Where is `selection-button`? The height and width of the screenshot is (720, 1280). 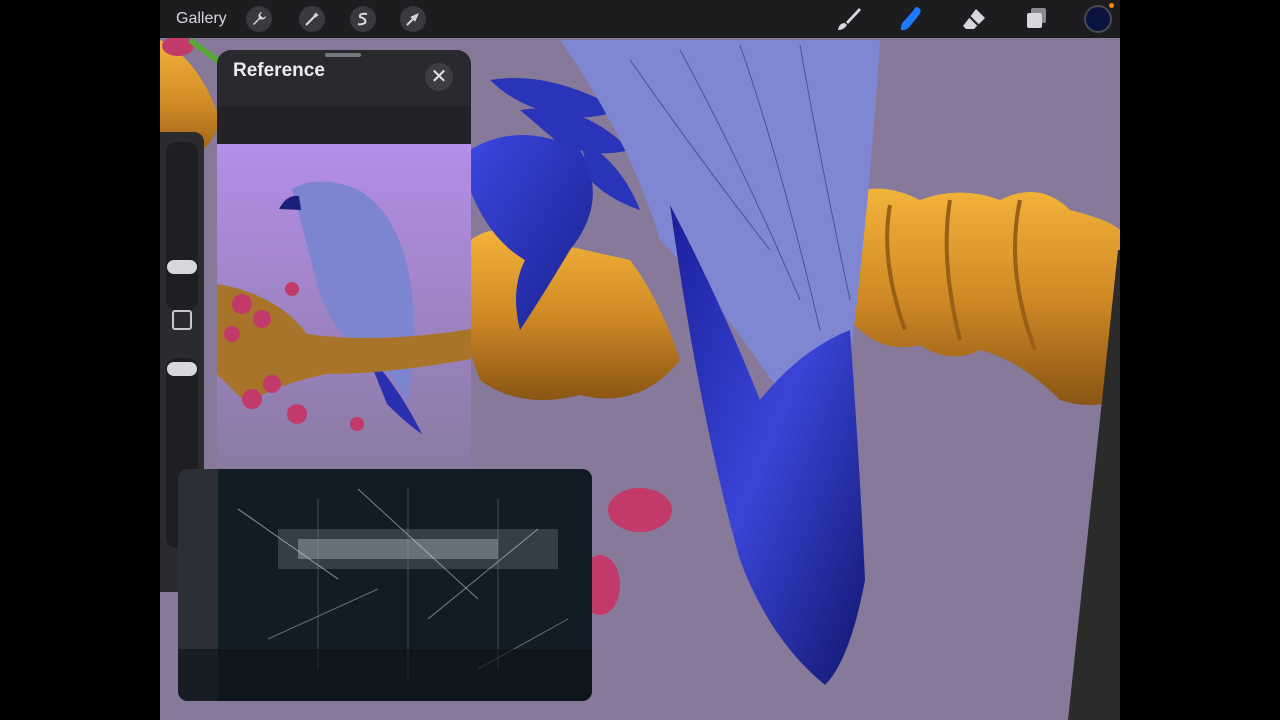 selection-button is located at coordinates (363, 19).